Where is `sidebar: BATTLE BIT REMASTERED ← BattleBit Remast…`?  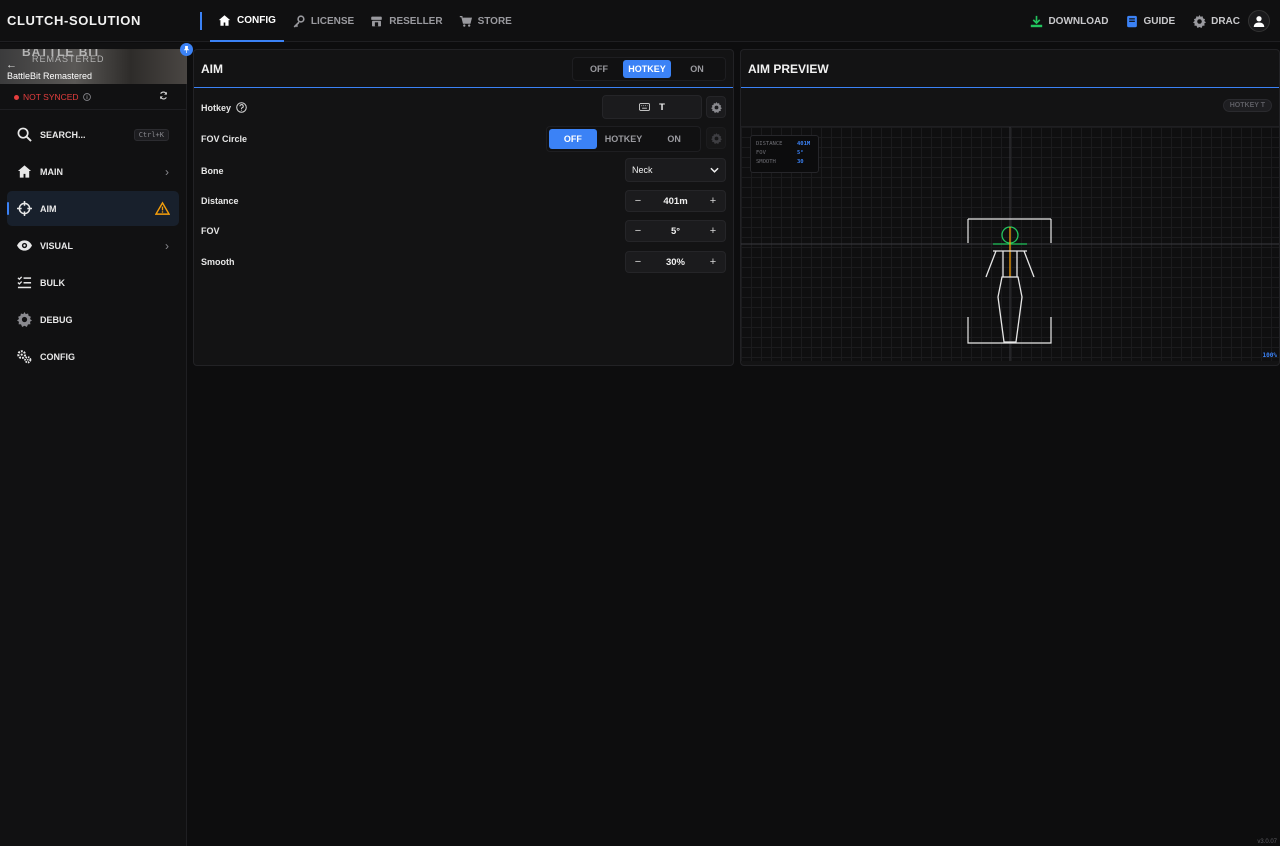
sidebar: BATTLE BIT REMASTERED ← BattleBit Remast… is located at coordinates (96, 444).